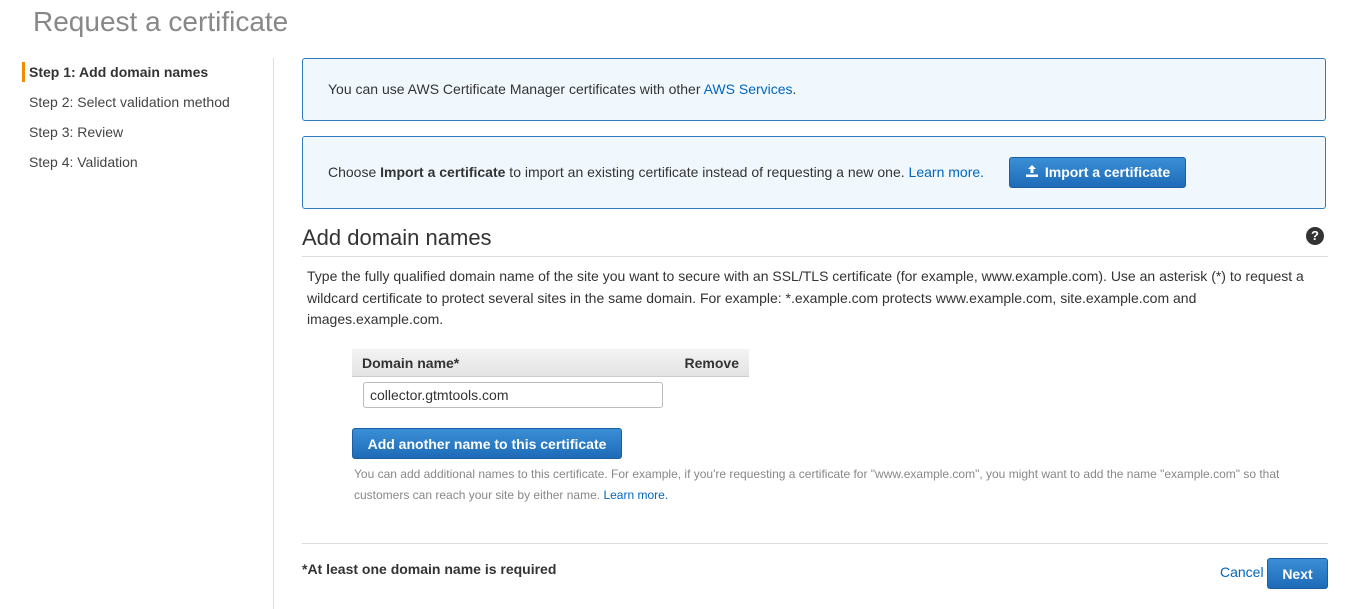 Image resolution: width=1351 pixels, height=609 pixels. I want to click on section-title: Add domain names, so click(397, 237).